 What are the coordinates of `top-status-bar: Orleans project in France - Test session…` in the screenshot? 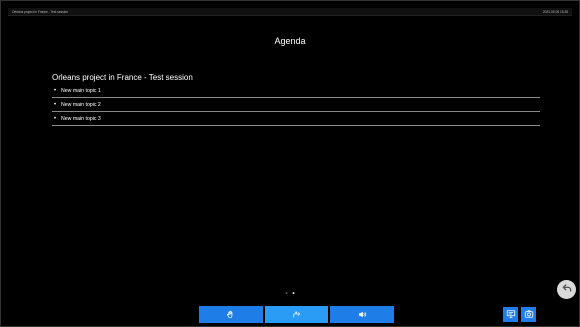 It's located at (290, 12).